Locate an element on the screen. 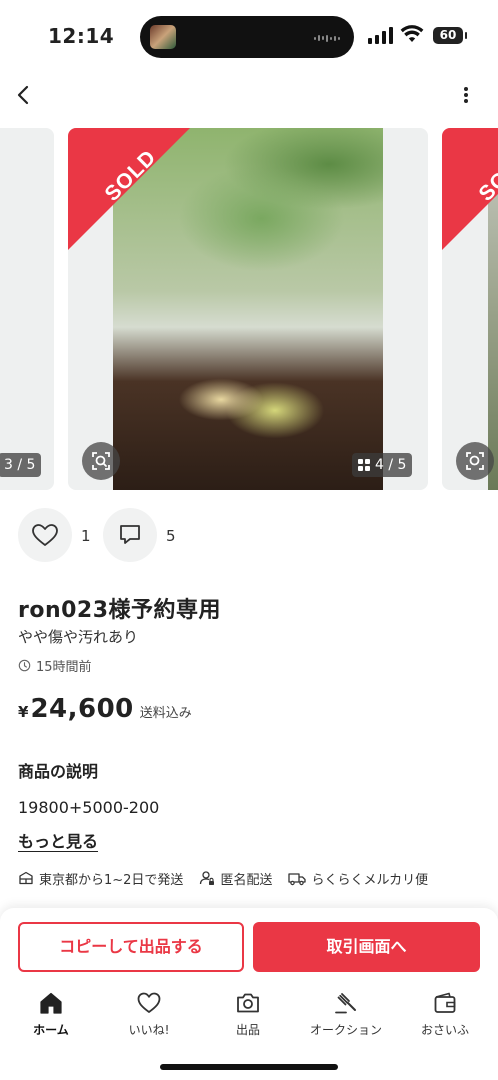 The width and height of the screenshot is (498, 1080). comment-count: 5 is located at coordinates (171, 536).